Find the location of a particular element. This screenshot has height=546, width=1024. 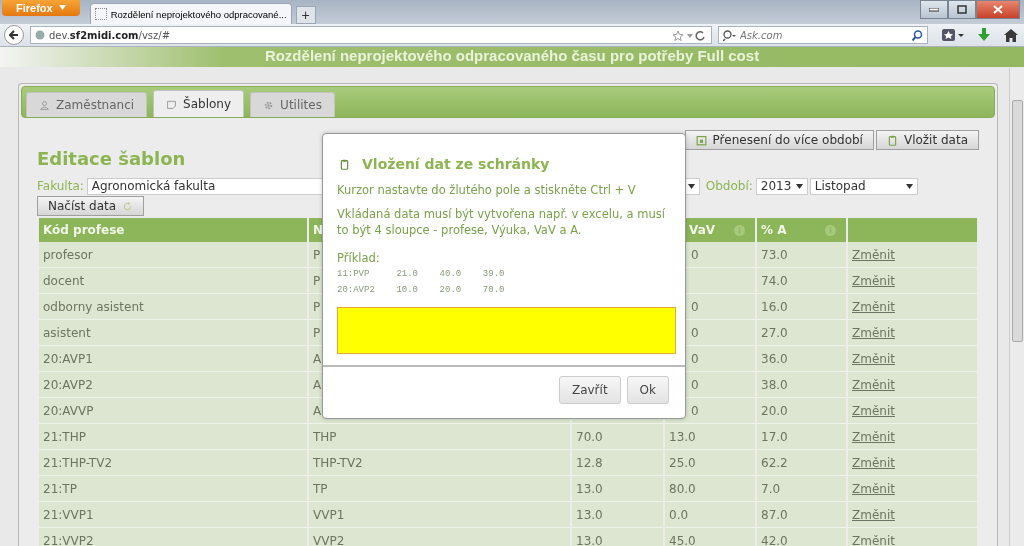

table-cell: 16.0 is located at coordinates (801, 307).